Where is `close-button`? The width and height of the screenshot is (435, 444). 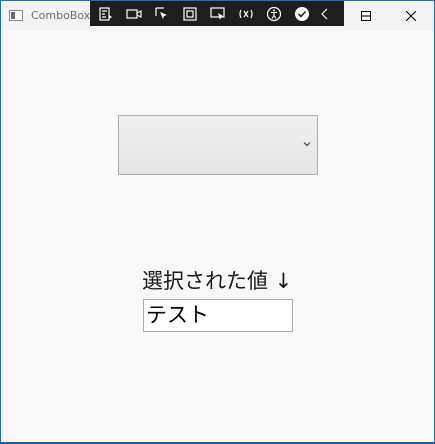 close-button is located at coordinates (411, 16).